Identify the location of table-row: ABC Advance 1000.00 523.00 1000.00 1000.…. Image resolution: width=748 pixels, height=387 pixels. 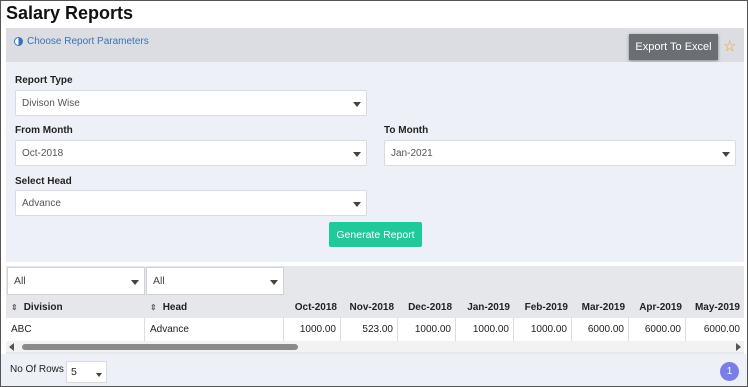
(375, 329).